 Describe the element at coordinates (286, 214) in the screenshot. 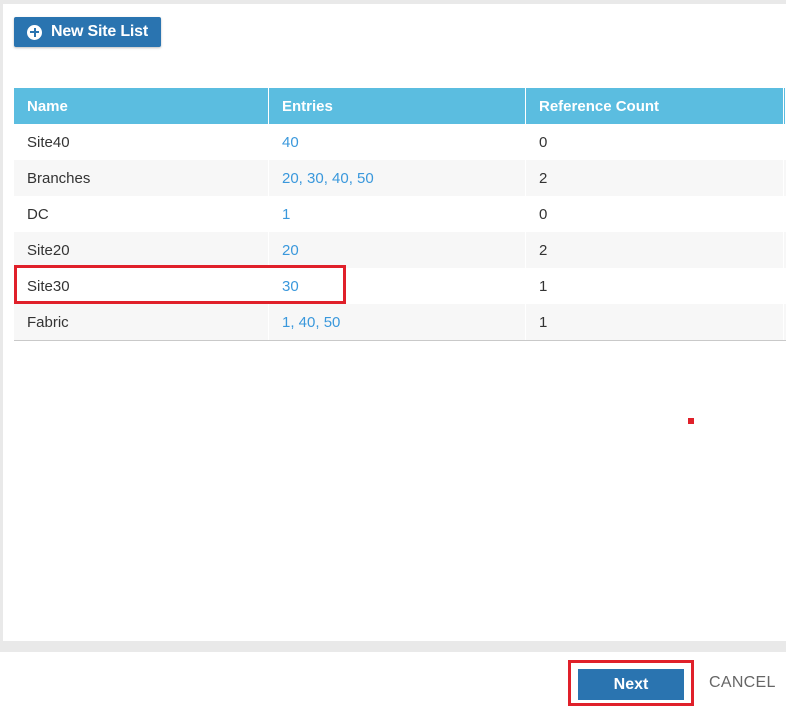

I see `cell-entries-link: 1` at that location.